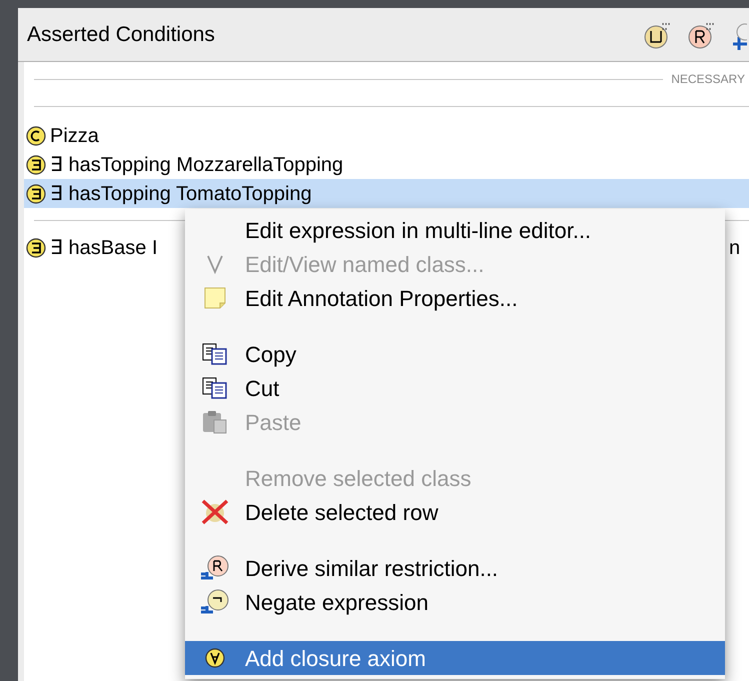 This screenshot has width=749, height=681. What do you see at coordinates (197, 165) in the screenshot?
I see `condition-text: ∃ hasTopping MozzarellaTopping` at bounding box center [197, 165].